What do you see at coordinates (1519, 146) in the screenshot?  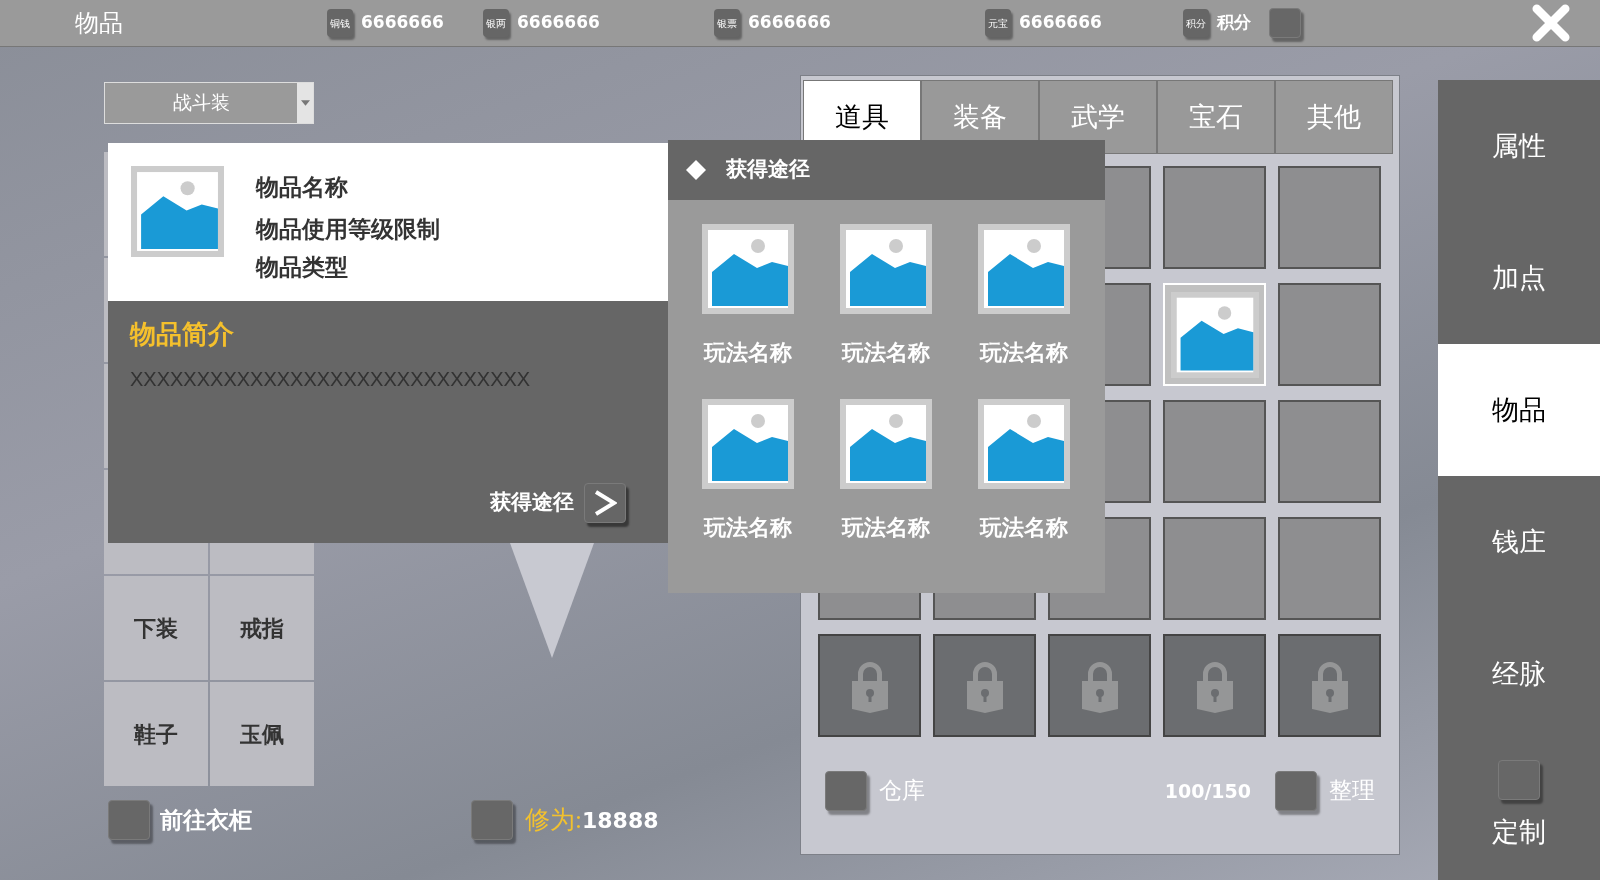 I see `side-menu-label: 属性` at bounding box center [1519, 146].